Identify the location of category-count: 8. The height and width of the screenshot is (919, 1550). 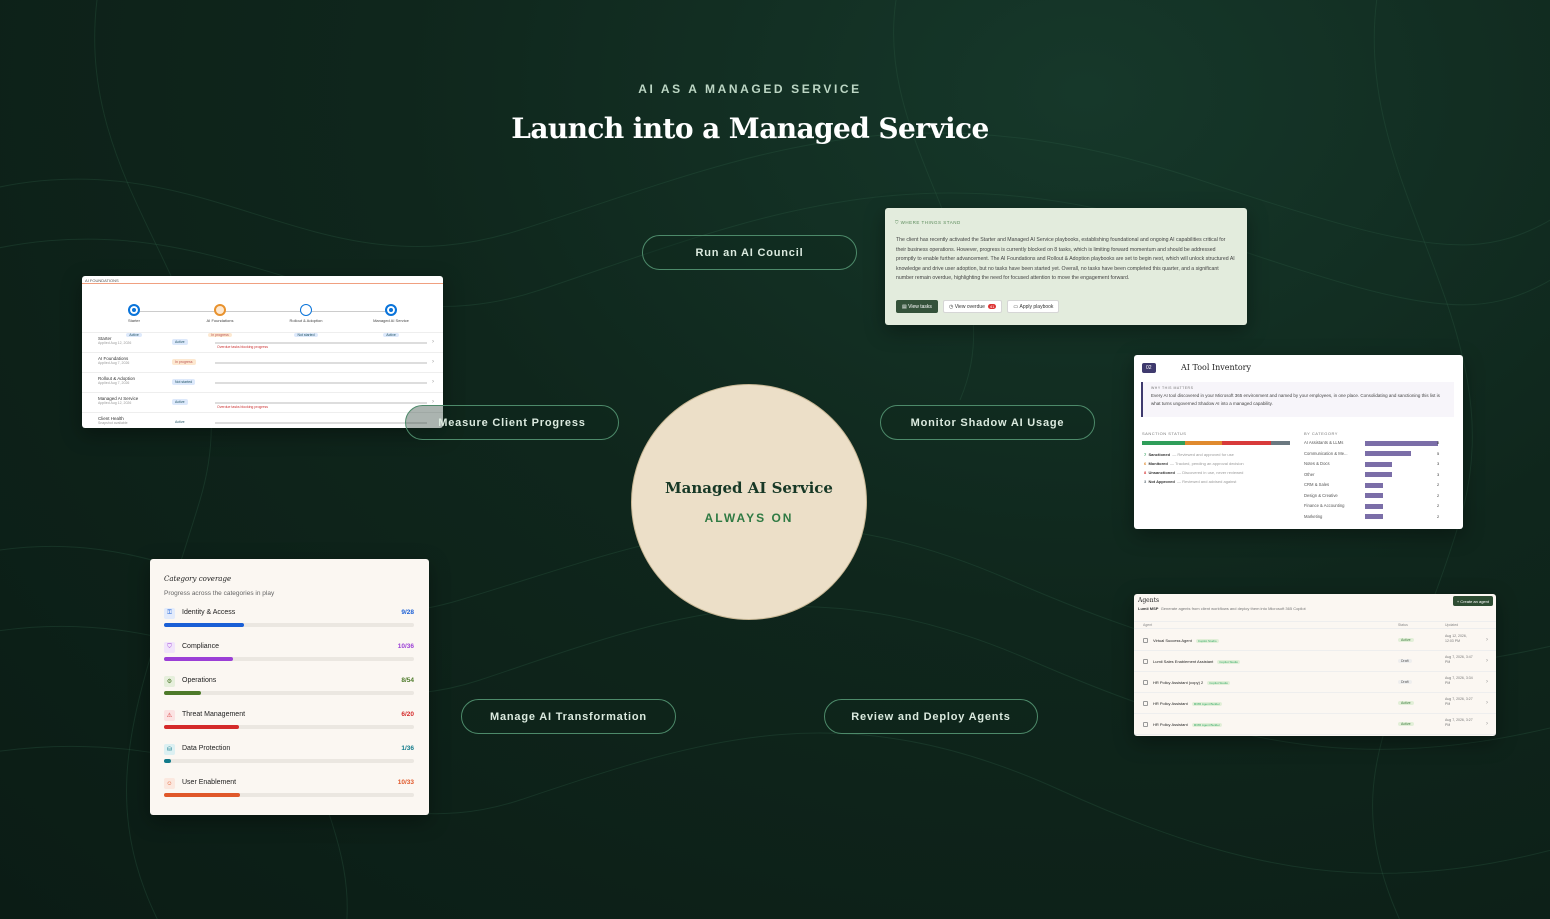
(1438, 442).